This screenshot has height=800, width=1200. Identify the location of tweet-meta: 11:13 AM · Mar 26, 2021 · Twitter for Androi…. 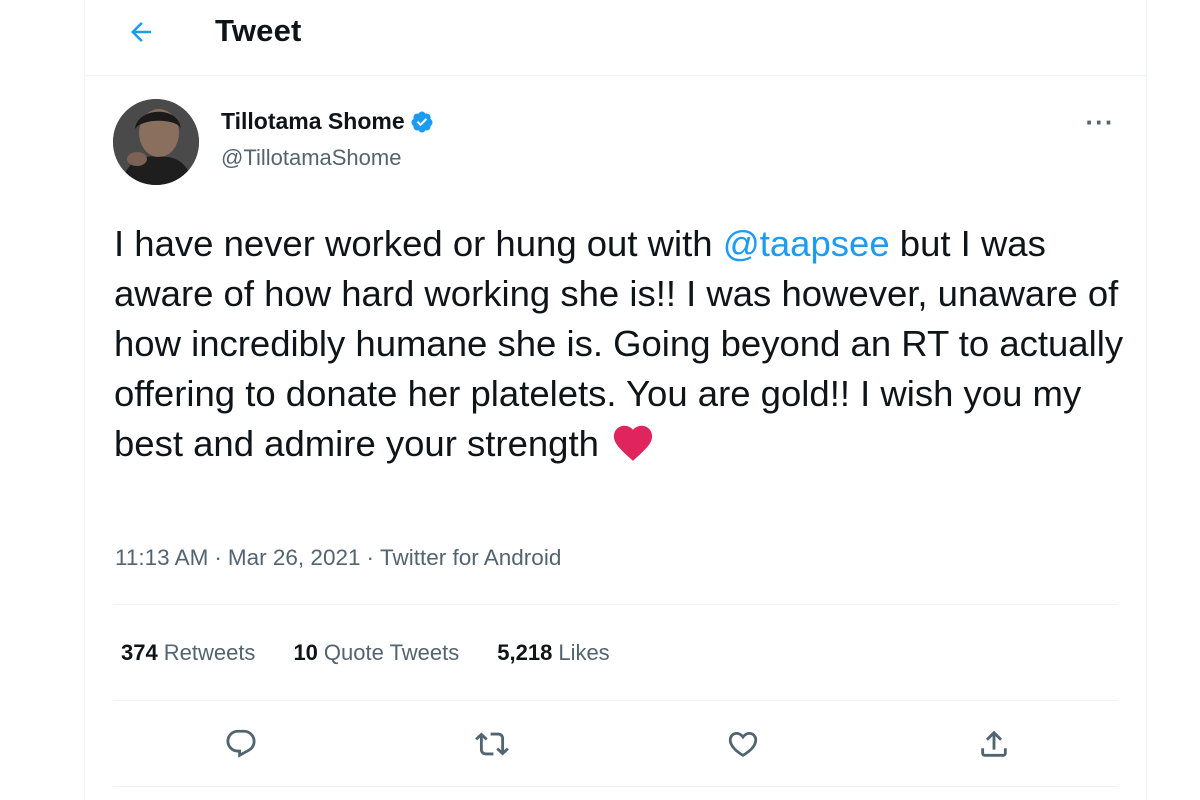
(338, 558).